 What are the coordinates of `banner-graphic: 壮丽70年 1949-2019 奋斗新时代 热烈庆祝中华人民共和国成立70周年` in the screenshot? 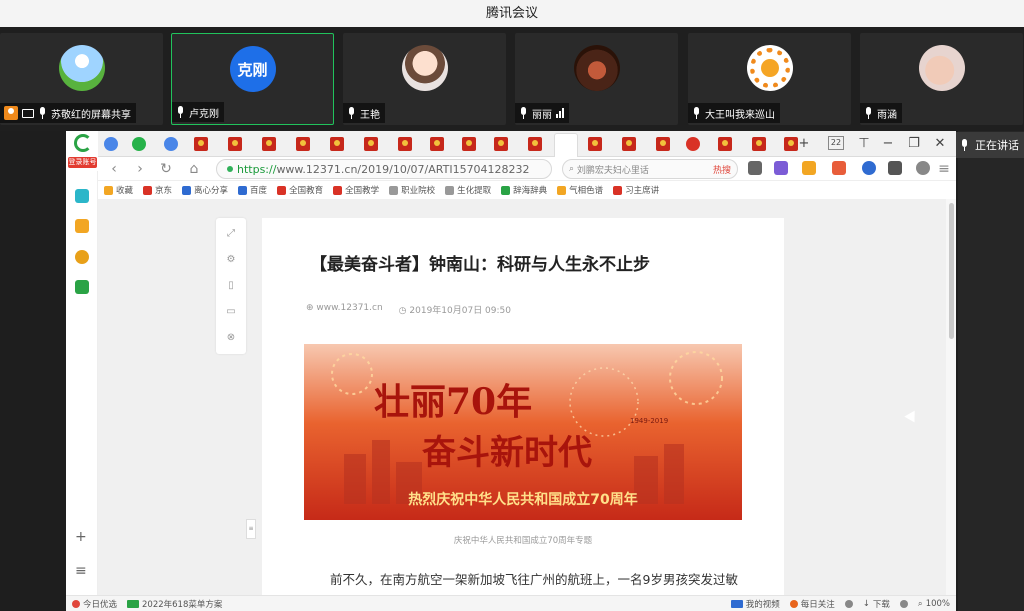 It's located at (523, 432).